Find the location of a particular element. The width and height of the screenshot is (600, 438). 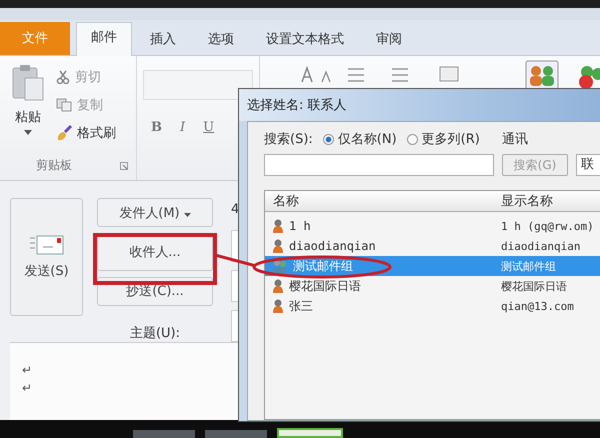

contact-row: 张三 qian@13.com is located at coordinates (432, 306).